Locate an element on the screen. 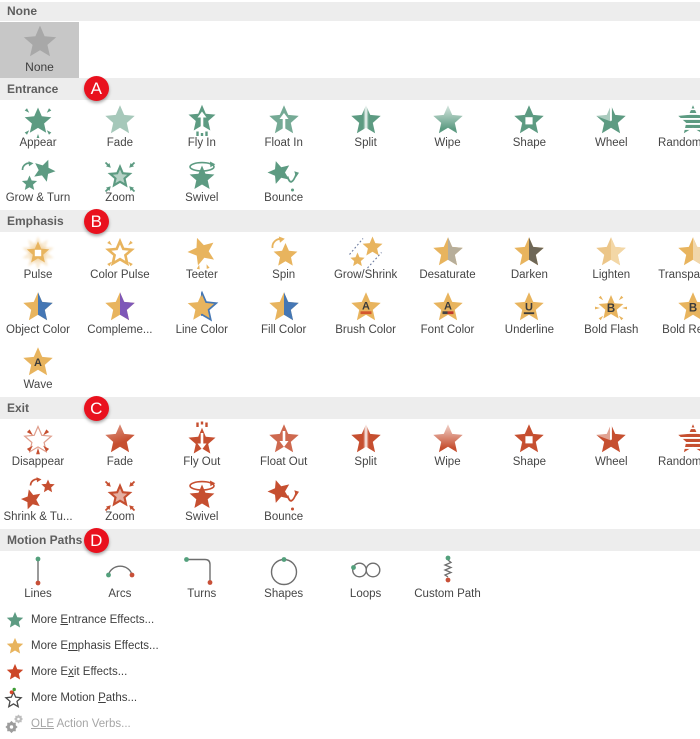 This screenshot has height=739, width=700. svg-text: U is located at coordinates (529, 308).